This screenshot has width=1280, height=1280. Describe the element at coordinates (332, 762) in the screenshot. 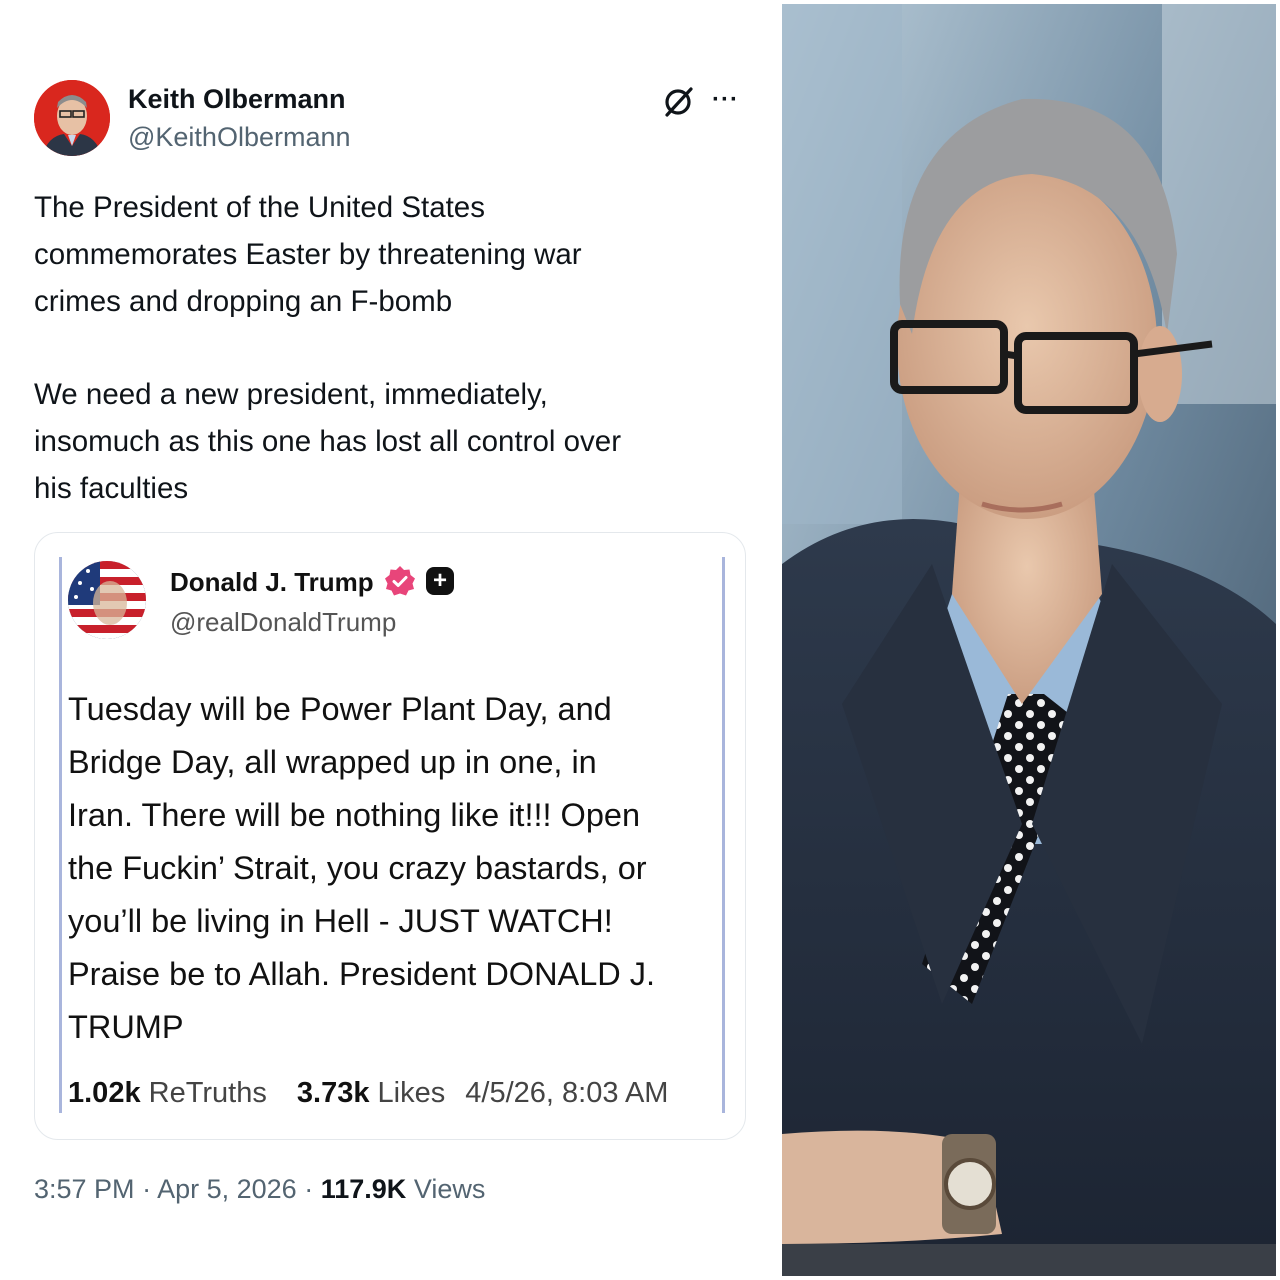

I see `quoted-line: Bridge Day, all wrapped up in one, in` at that location.